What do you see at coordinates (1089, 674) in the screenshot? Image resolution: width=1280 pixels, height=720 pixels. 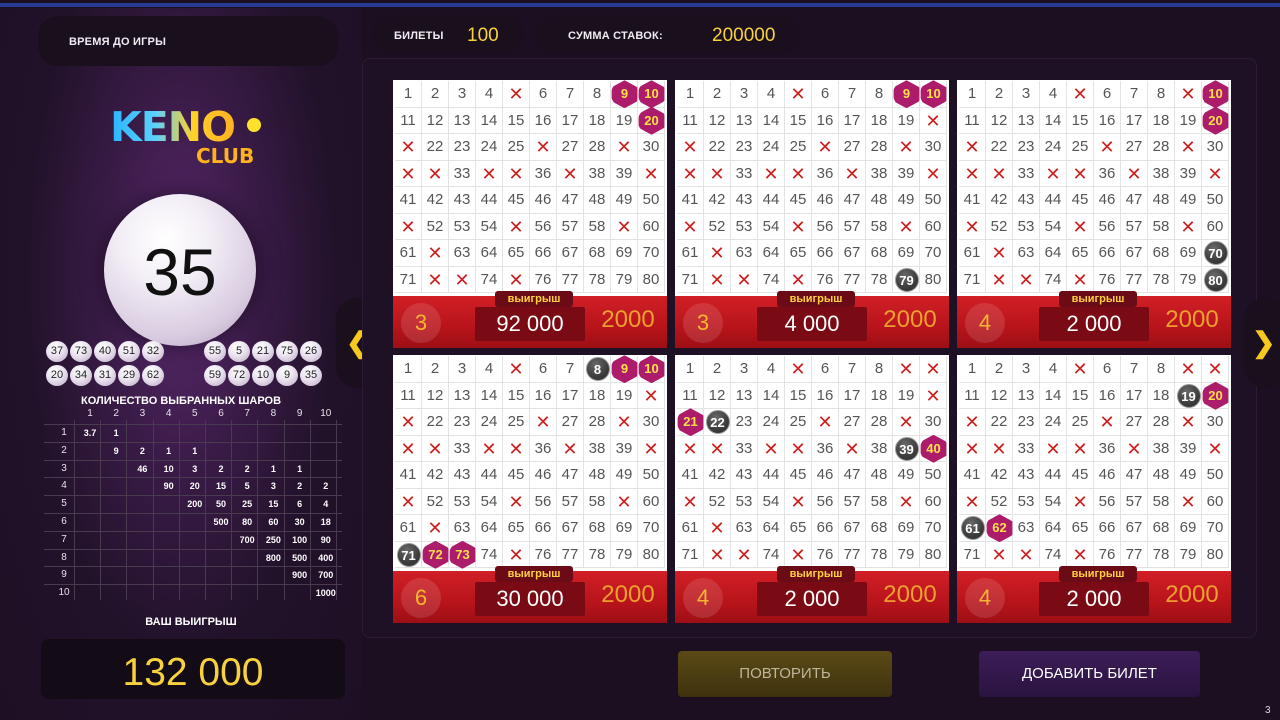 I see `add-ticket-button: ДОБАВИТЬ БИЛЕТ` at bounding box center [1089, 674].